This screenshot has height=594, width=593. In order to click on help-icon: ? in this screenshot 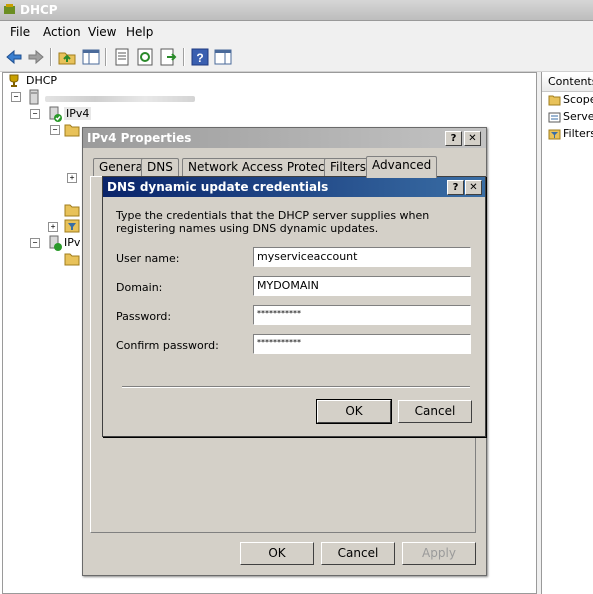, I will do `click(200, 57)`.